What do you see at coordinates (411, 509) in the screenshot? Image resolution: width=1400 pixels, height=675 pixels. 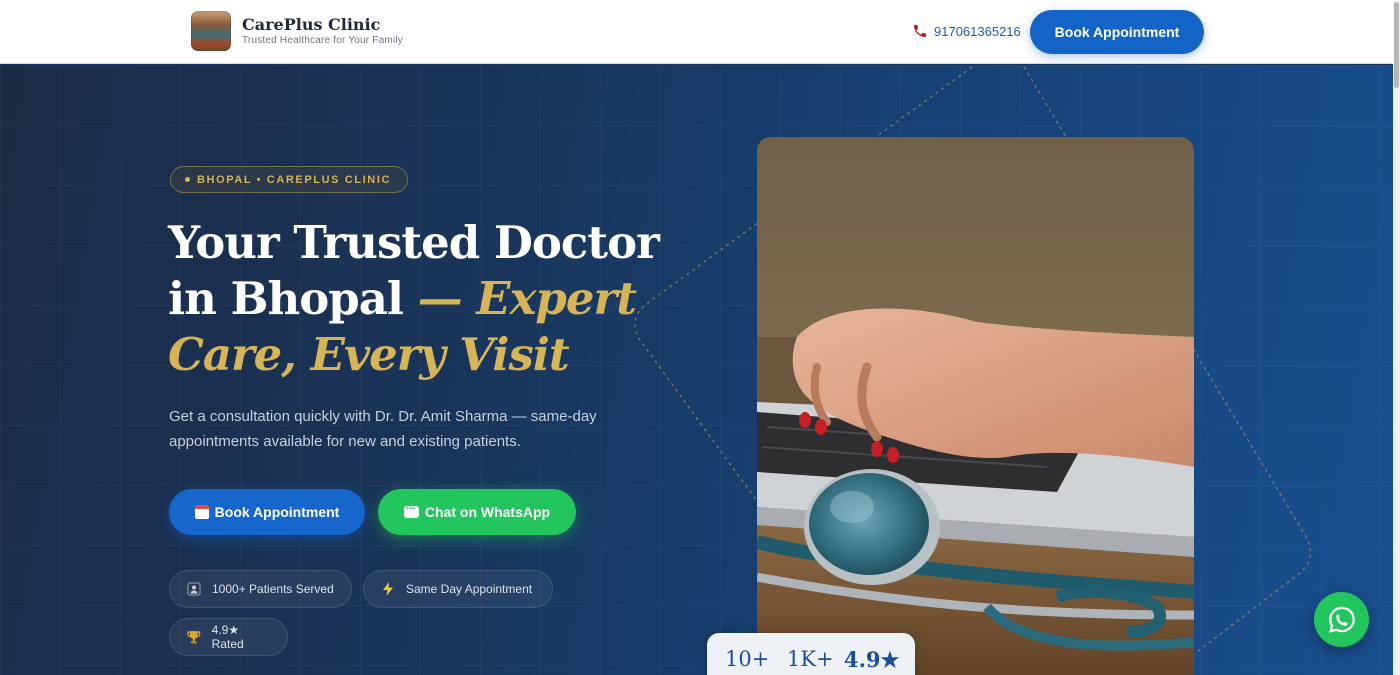 I see `chat-bubble-icon` at bounding box center [411, 509].